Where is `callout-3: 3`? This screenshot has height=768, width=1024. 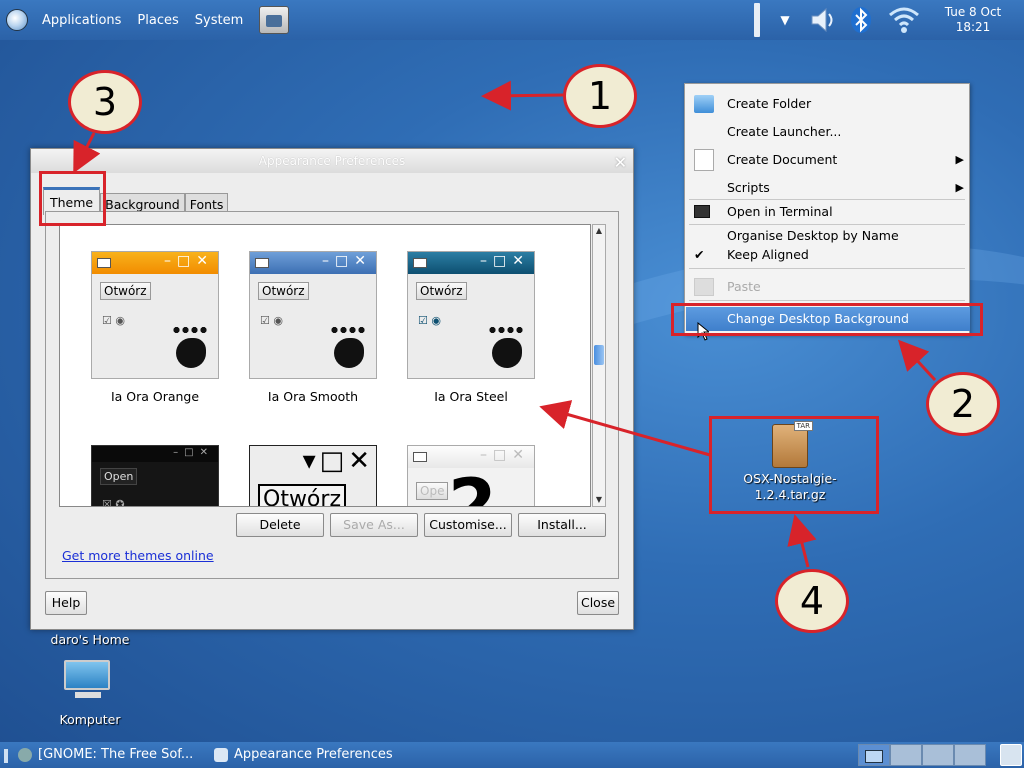
callout-3: 3 is located at coordinates (105, 102).